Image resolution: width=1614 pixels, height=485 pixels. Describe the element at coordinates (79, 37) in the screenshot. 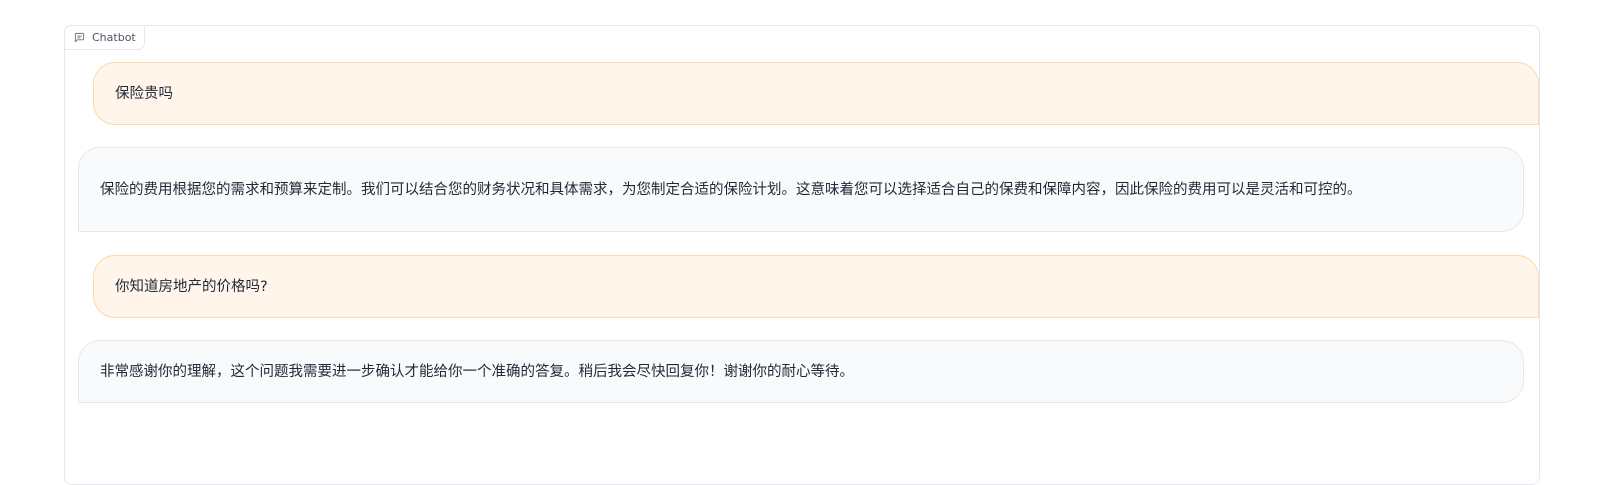

I see `chat-bubble-icon` at that location.